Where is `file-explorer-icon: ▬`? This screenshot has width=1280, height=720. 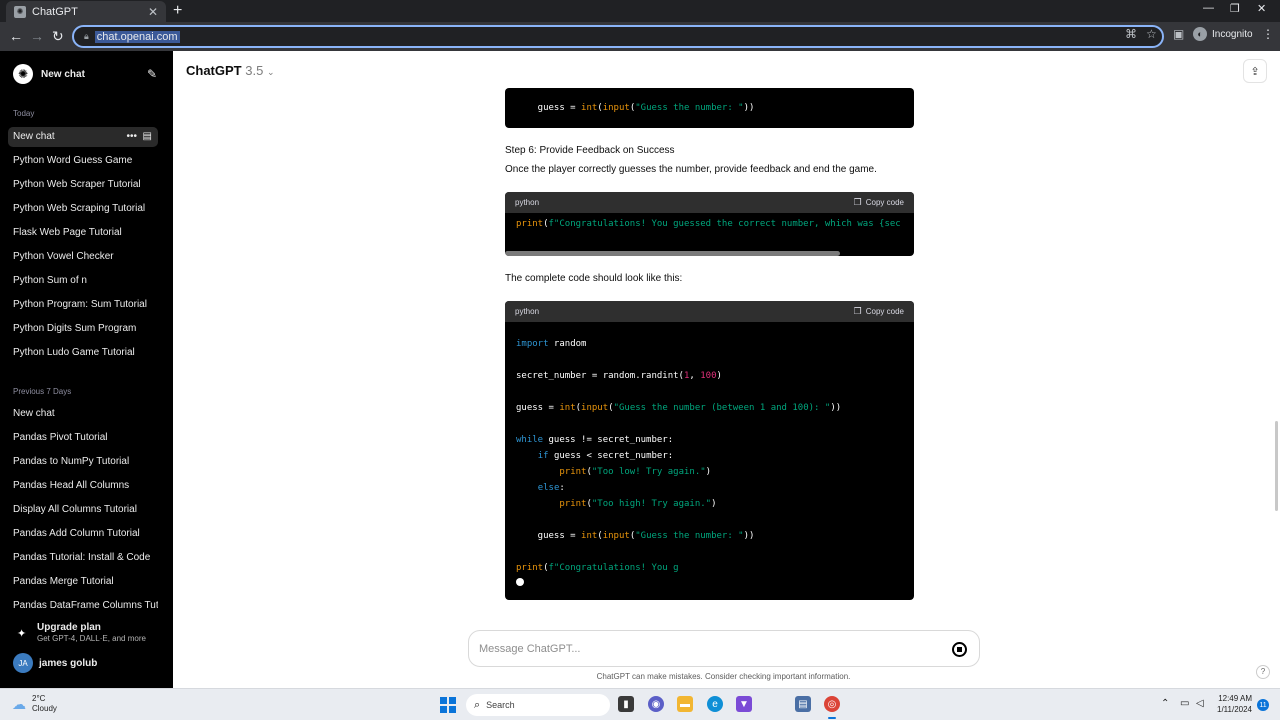 file-explorer-icon: ▬ is located at coordinates (685, 704).